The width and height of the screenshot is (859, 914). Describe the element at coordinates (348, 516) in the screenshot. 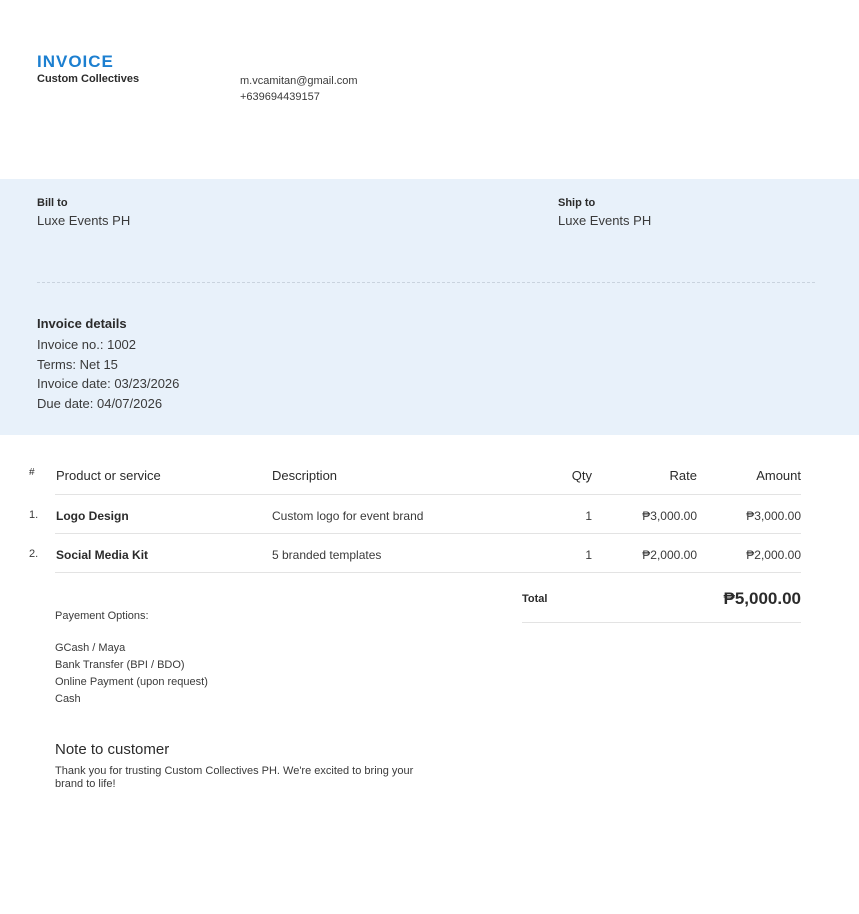

I see `row-description: Custom logo for event brand` at that location.